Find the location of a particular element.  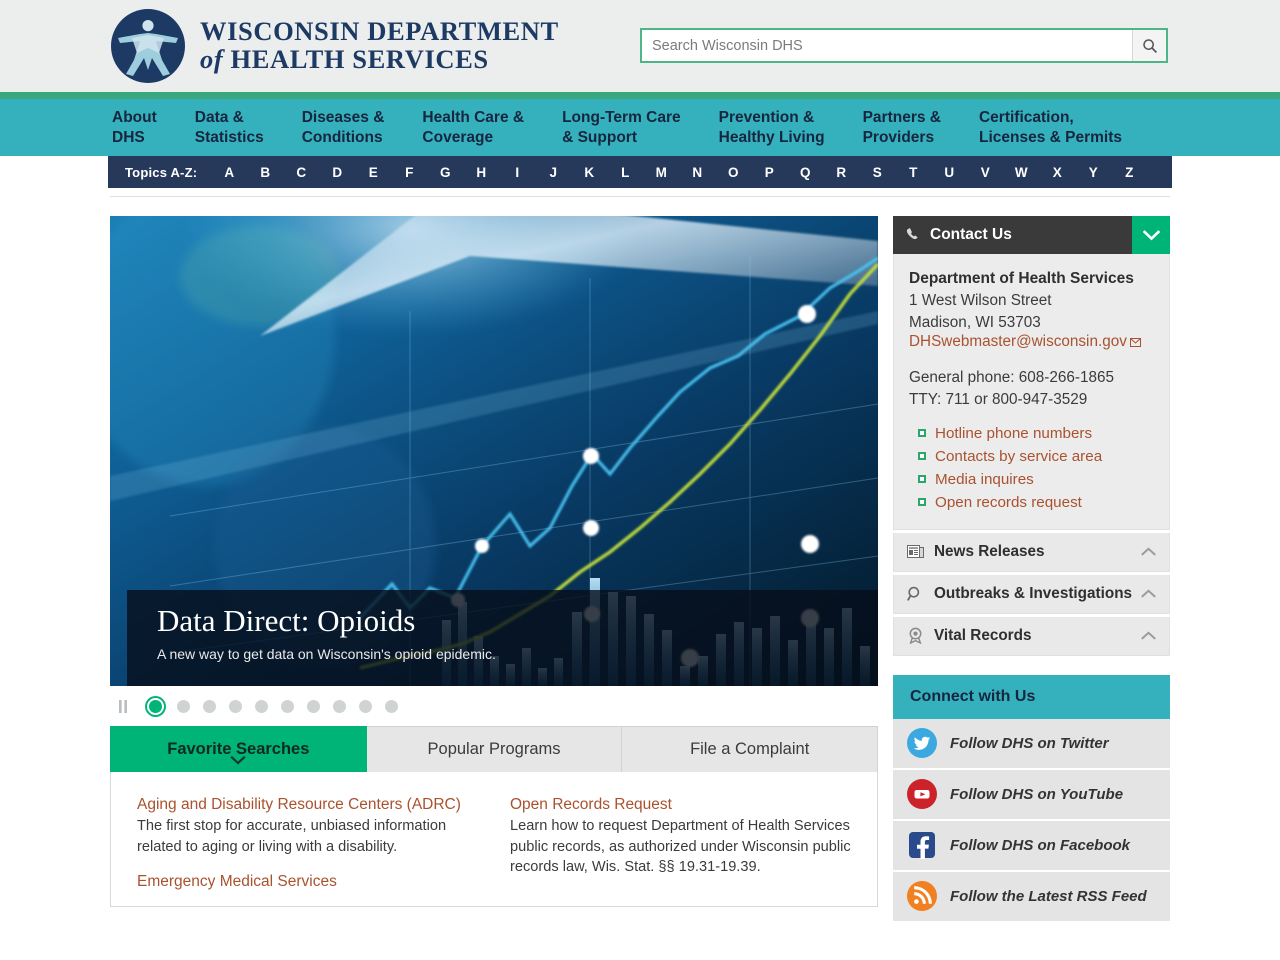

topics-az-letter-U: U is located at coordinates (949, 172).